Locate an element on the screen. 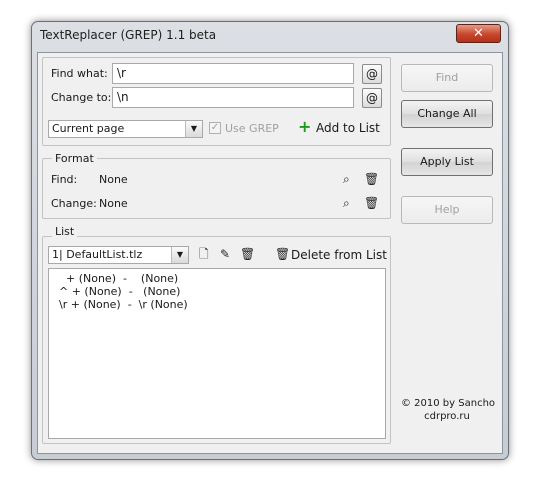  add-to-list-button: Add to List is located at coordinates (348, 128).